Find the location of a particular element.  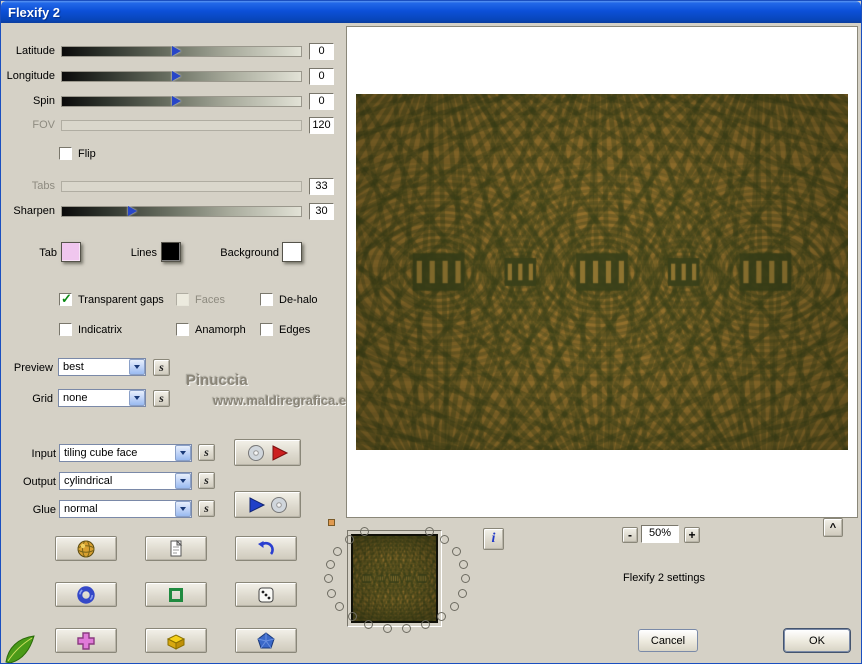

grid-combo: none is located at coordinates (102, 398).